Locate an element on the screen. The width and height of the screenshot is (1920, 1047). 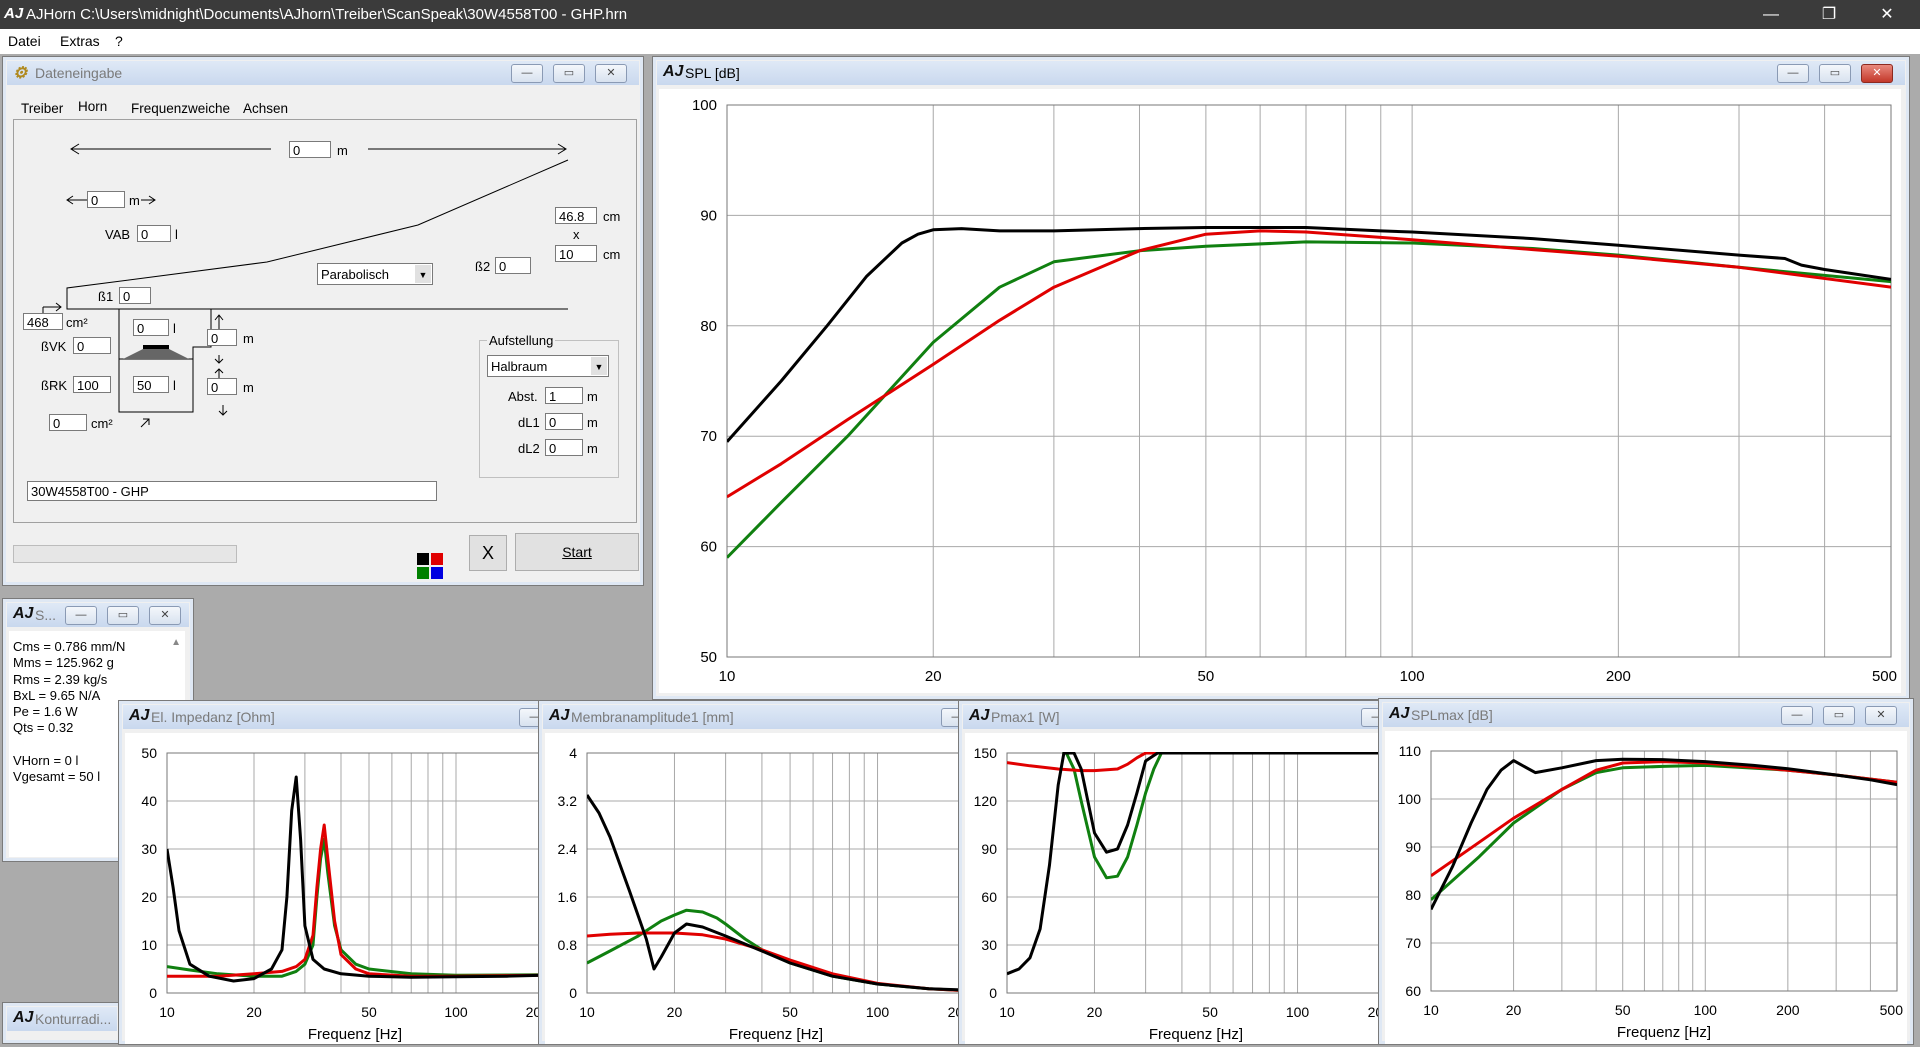
small-length-input: 0 is located at coordinates (106, 199).